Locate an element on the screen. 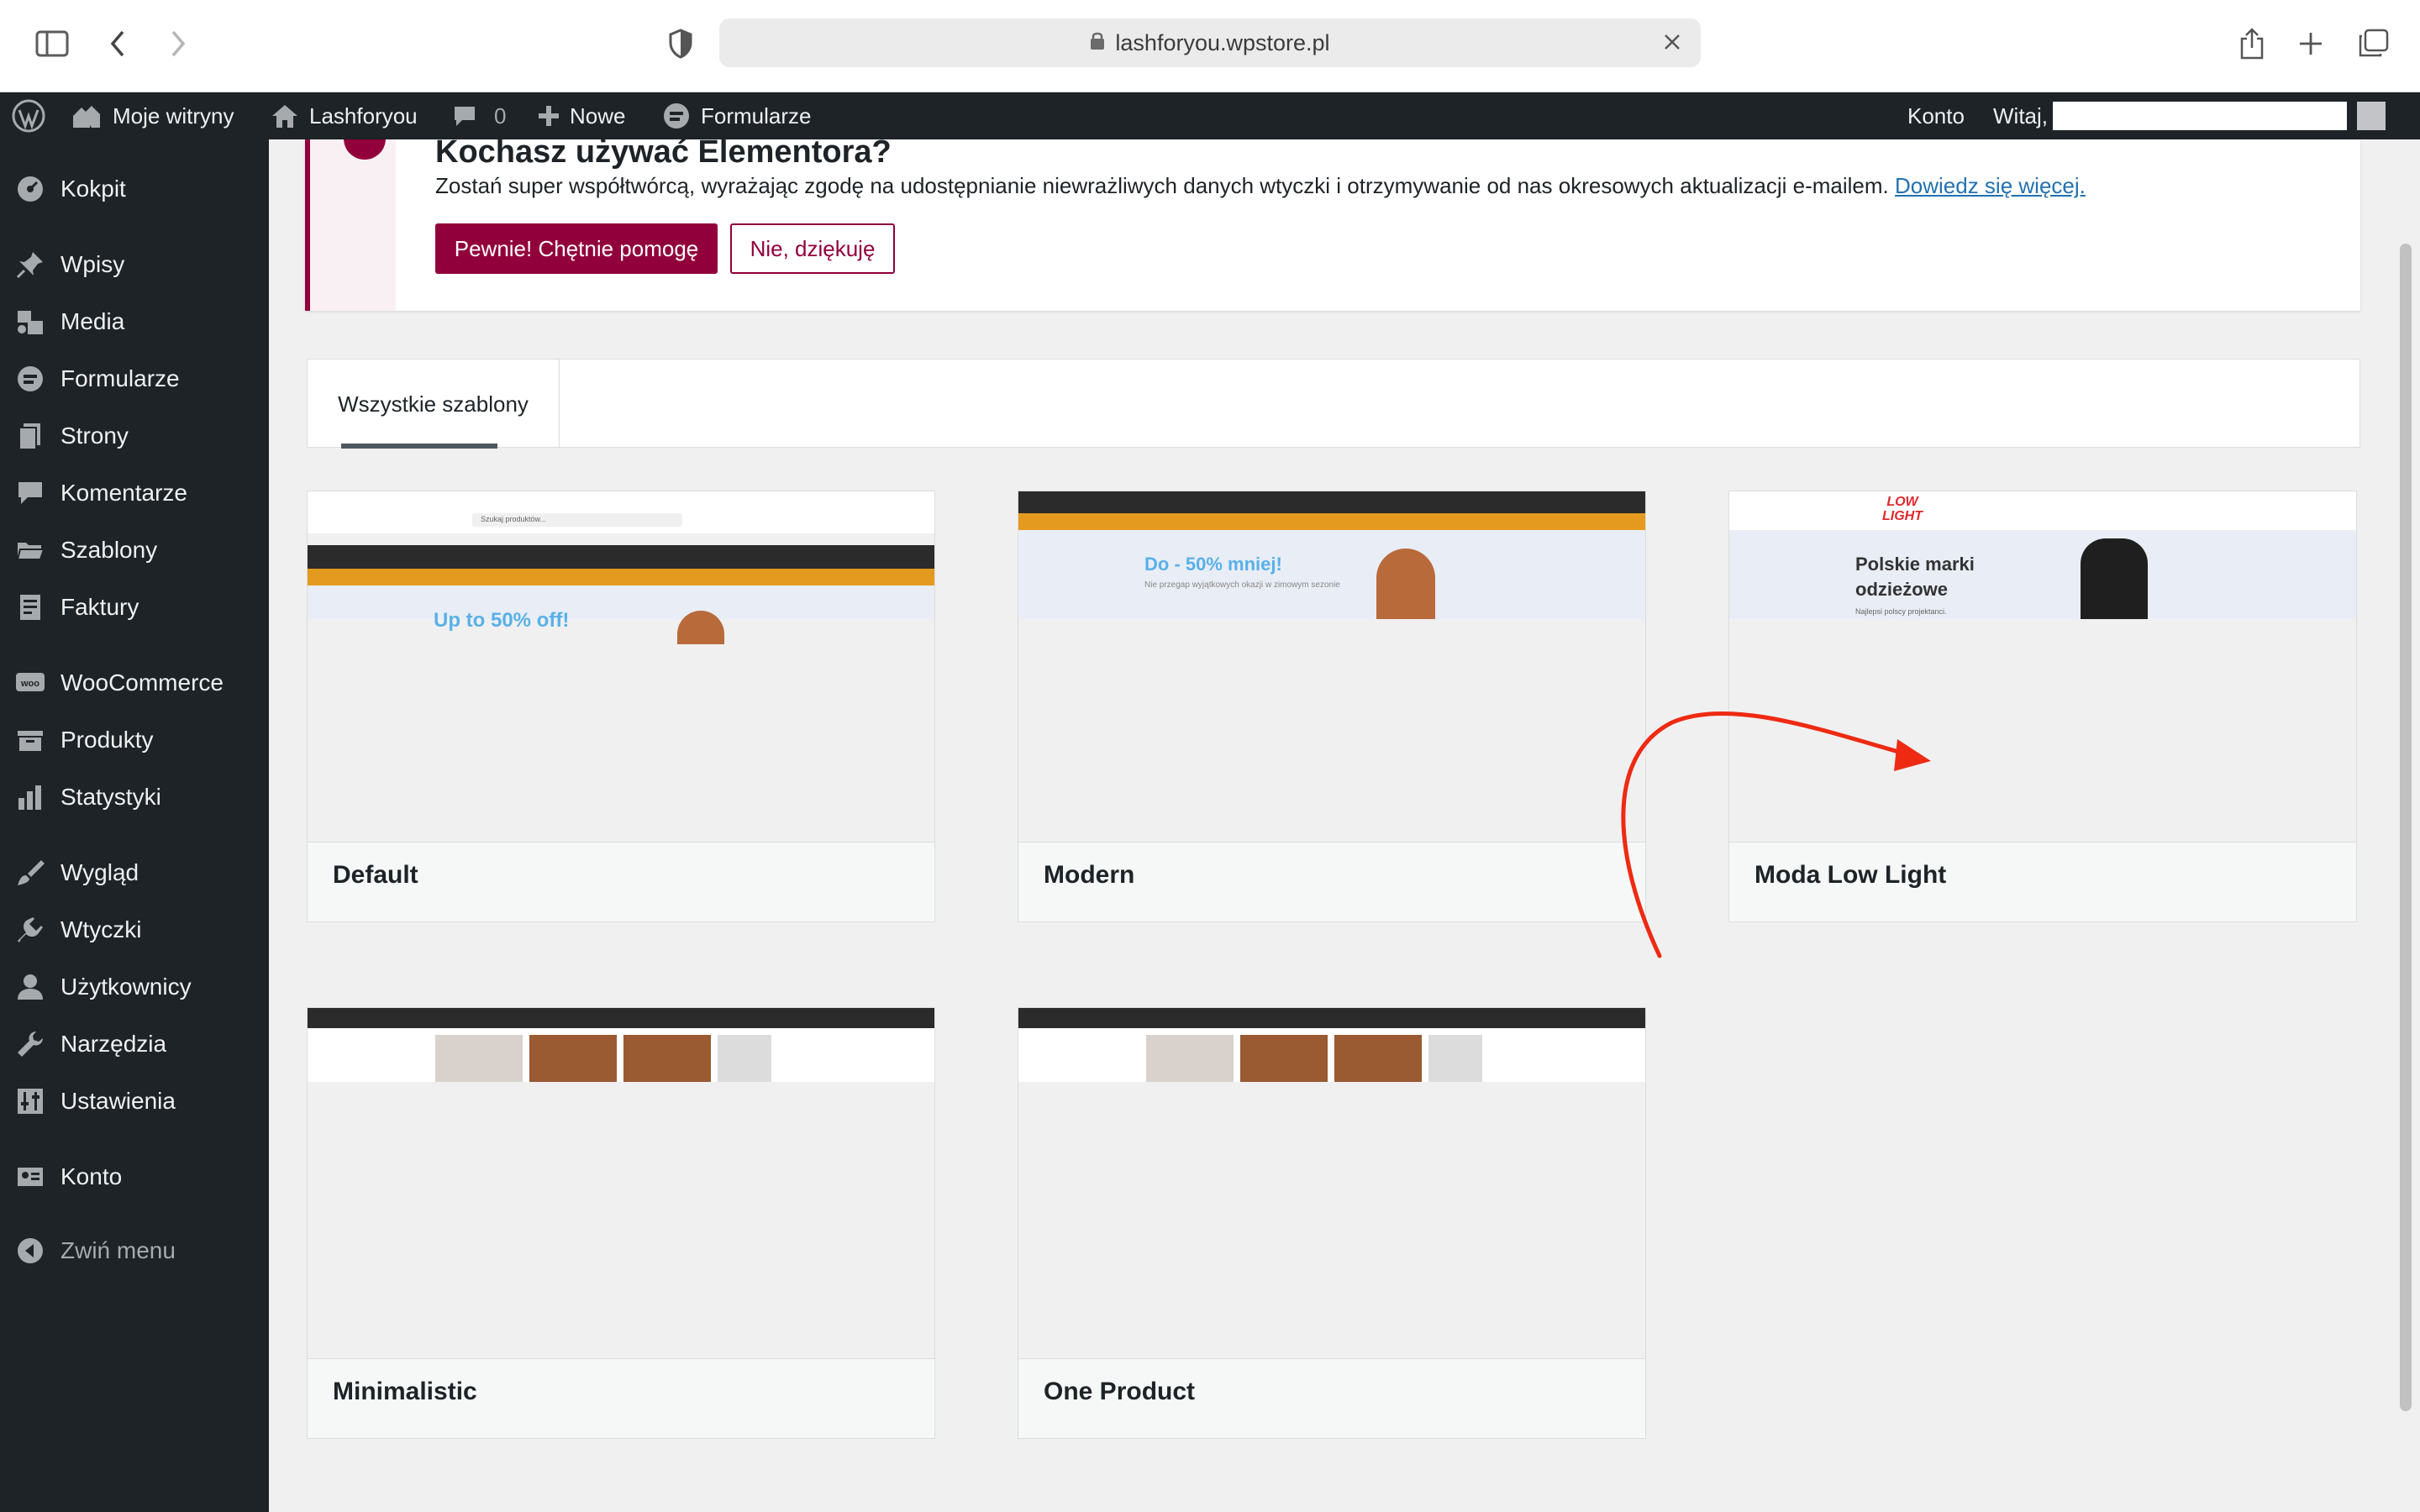 This screenshot has width=2420, height=1512. template-card-one-product: One Product is located at coordinates (1332, 1223).